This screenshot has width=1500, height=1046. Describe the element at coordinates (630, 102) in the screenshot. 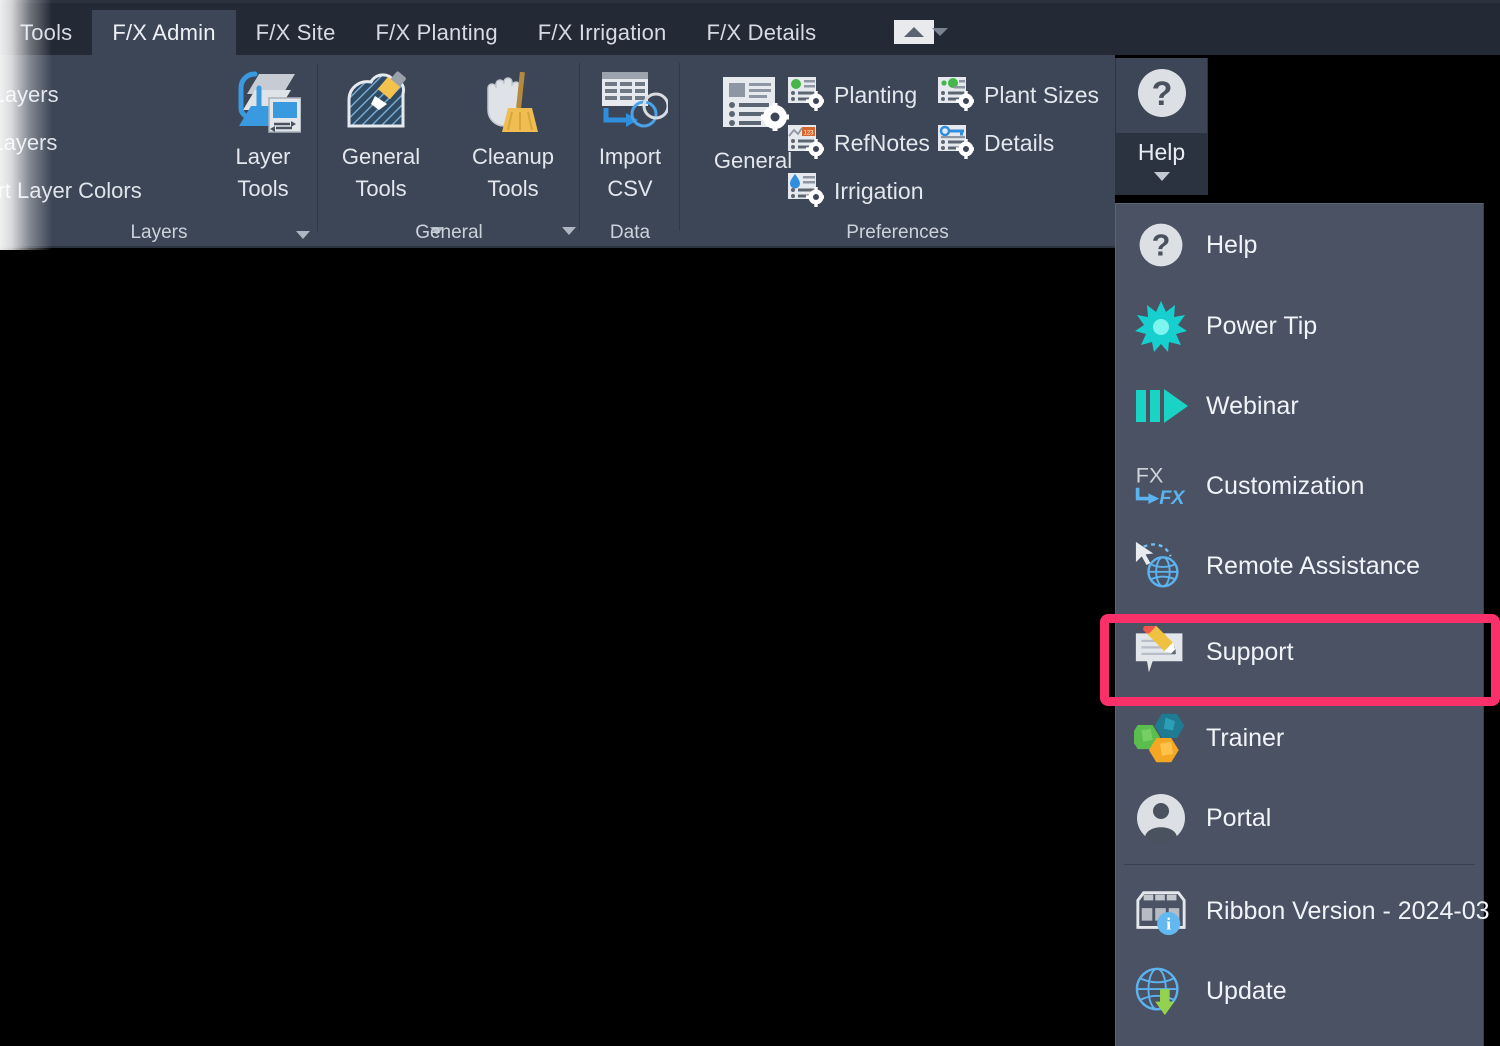

I see `import-csv-icon` at that location.